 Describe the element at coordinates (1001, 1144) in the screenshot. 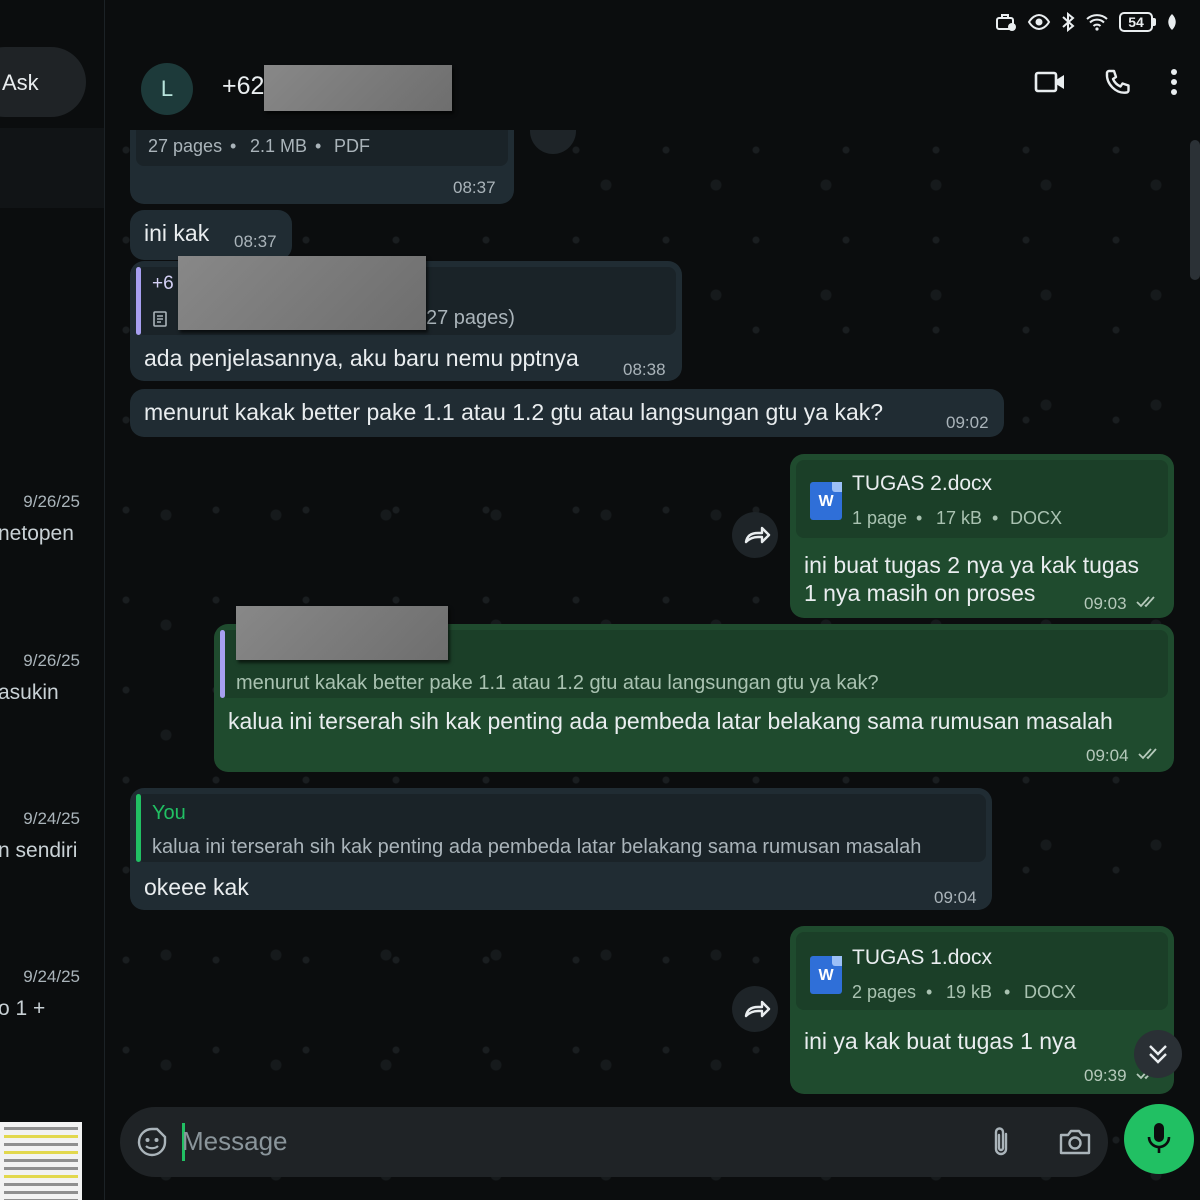

I see `attach-icon` at that location.